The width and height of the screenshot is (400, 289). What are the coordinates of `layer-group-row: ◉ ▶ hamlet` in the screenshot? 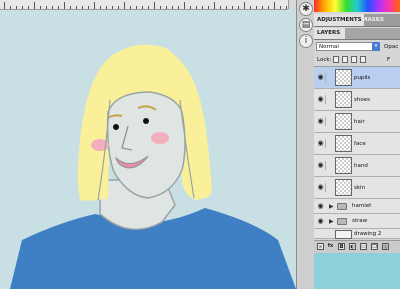 It's located at (357, 206).